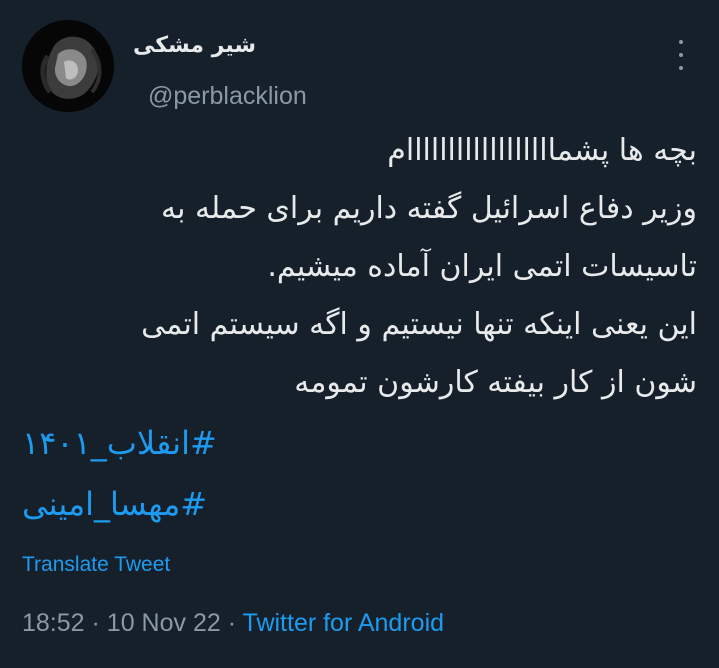 The height and width of the screenshot is (668, 719). I want to click on lion-avatar-image, so click(68, 66).